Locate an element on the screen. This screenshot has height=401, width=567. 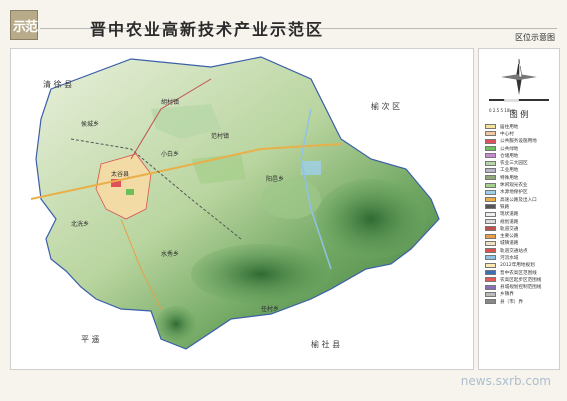
legend-item-label: 仓储用地 is located at coordinates (509, 156).